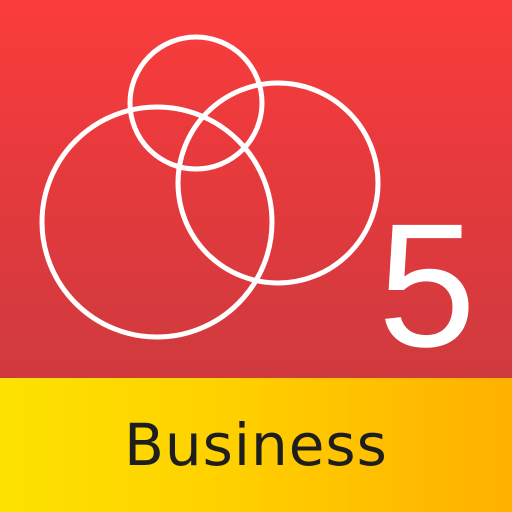 This screenshot has height=512, width=512. Describe the element at coordinates (196, 103) in the screenshot. I see `small-circle` at that location.